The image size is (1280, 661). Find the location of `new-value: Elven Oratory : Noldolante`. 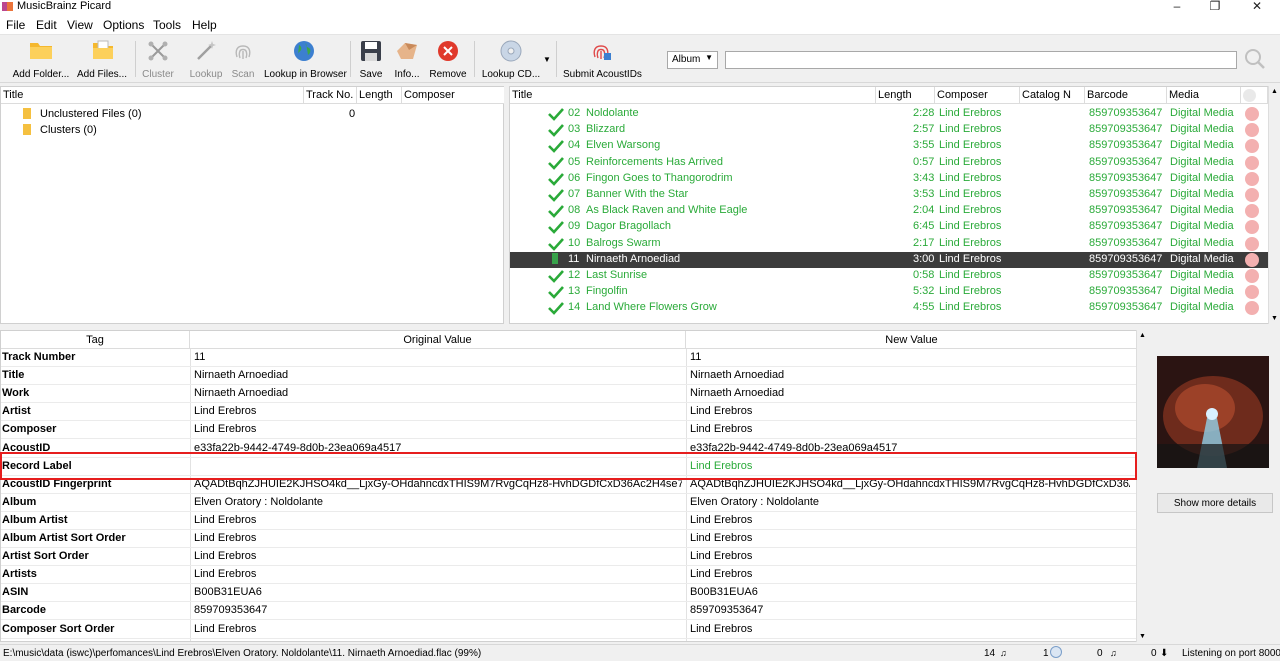

new-value: Elven Oratory : Noldolante is located at coordinates (910, 502).